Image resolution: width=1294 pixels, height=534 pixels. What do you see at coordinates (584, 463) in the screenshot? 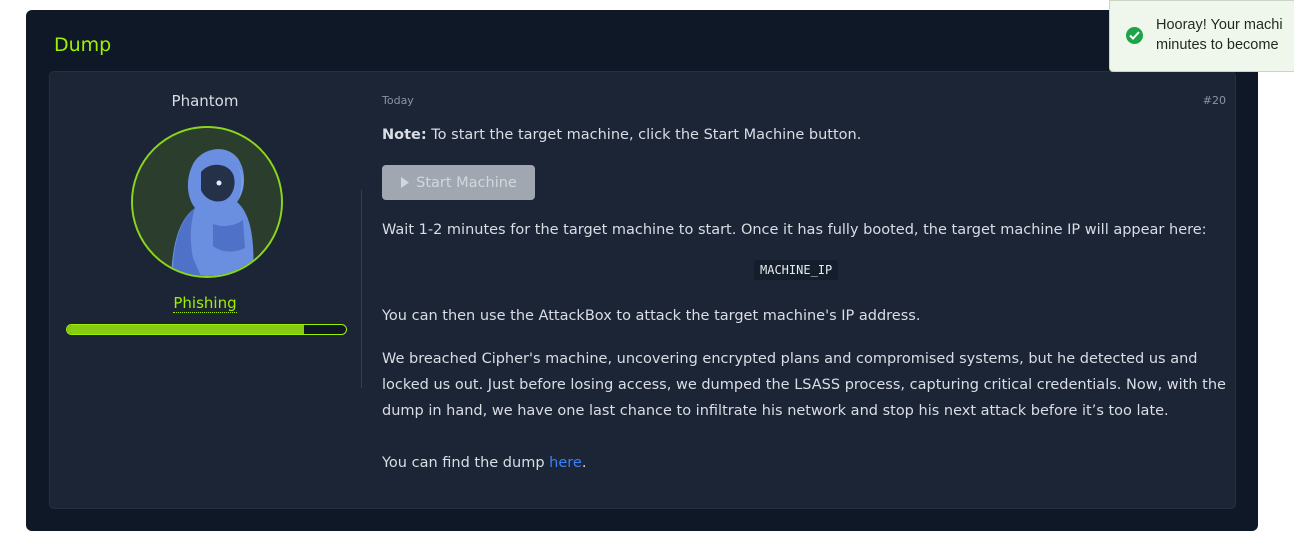
I see `find-suffix: .` at bounding box center [584, 463].